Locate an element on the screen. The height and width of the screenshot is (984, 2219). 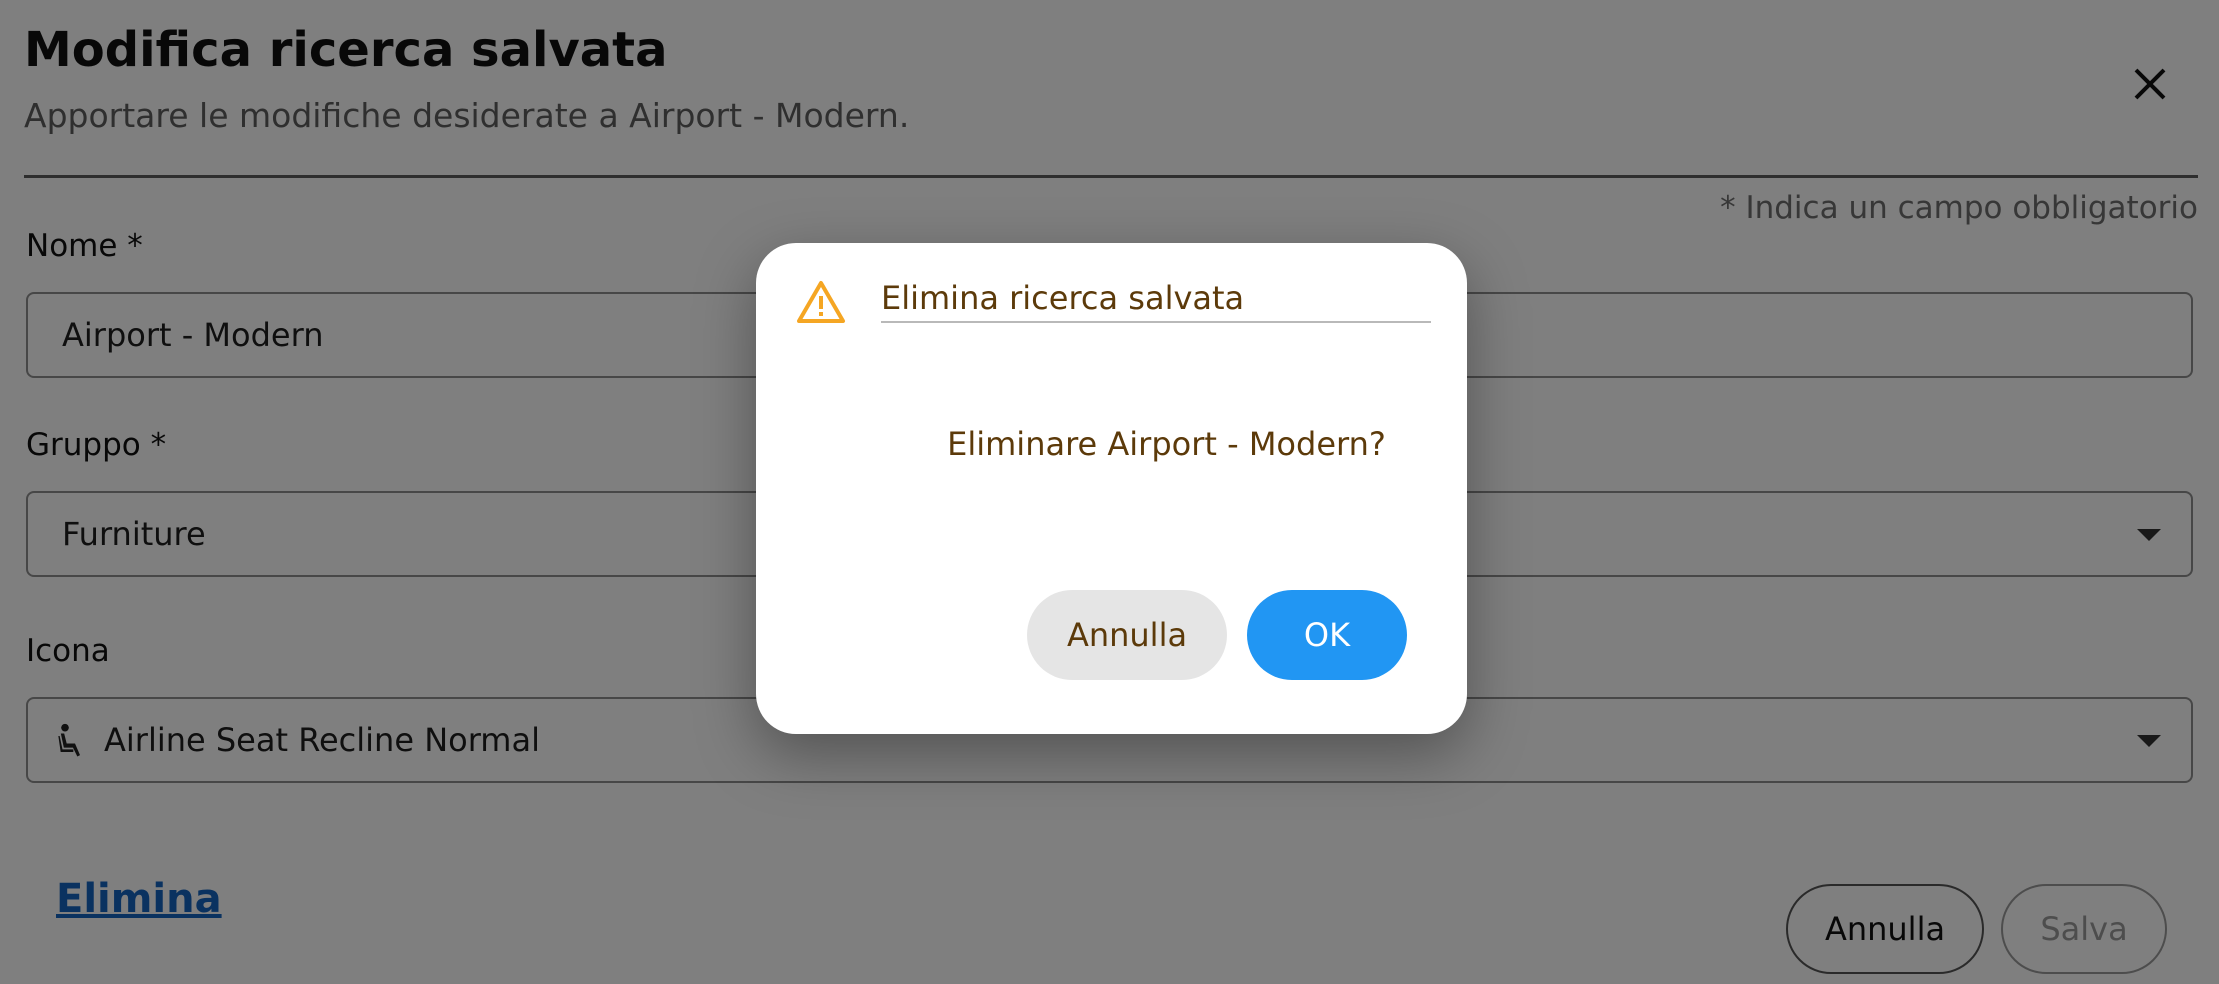
warning-icon is located at coordinates (821, 302).